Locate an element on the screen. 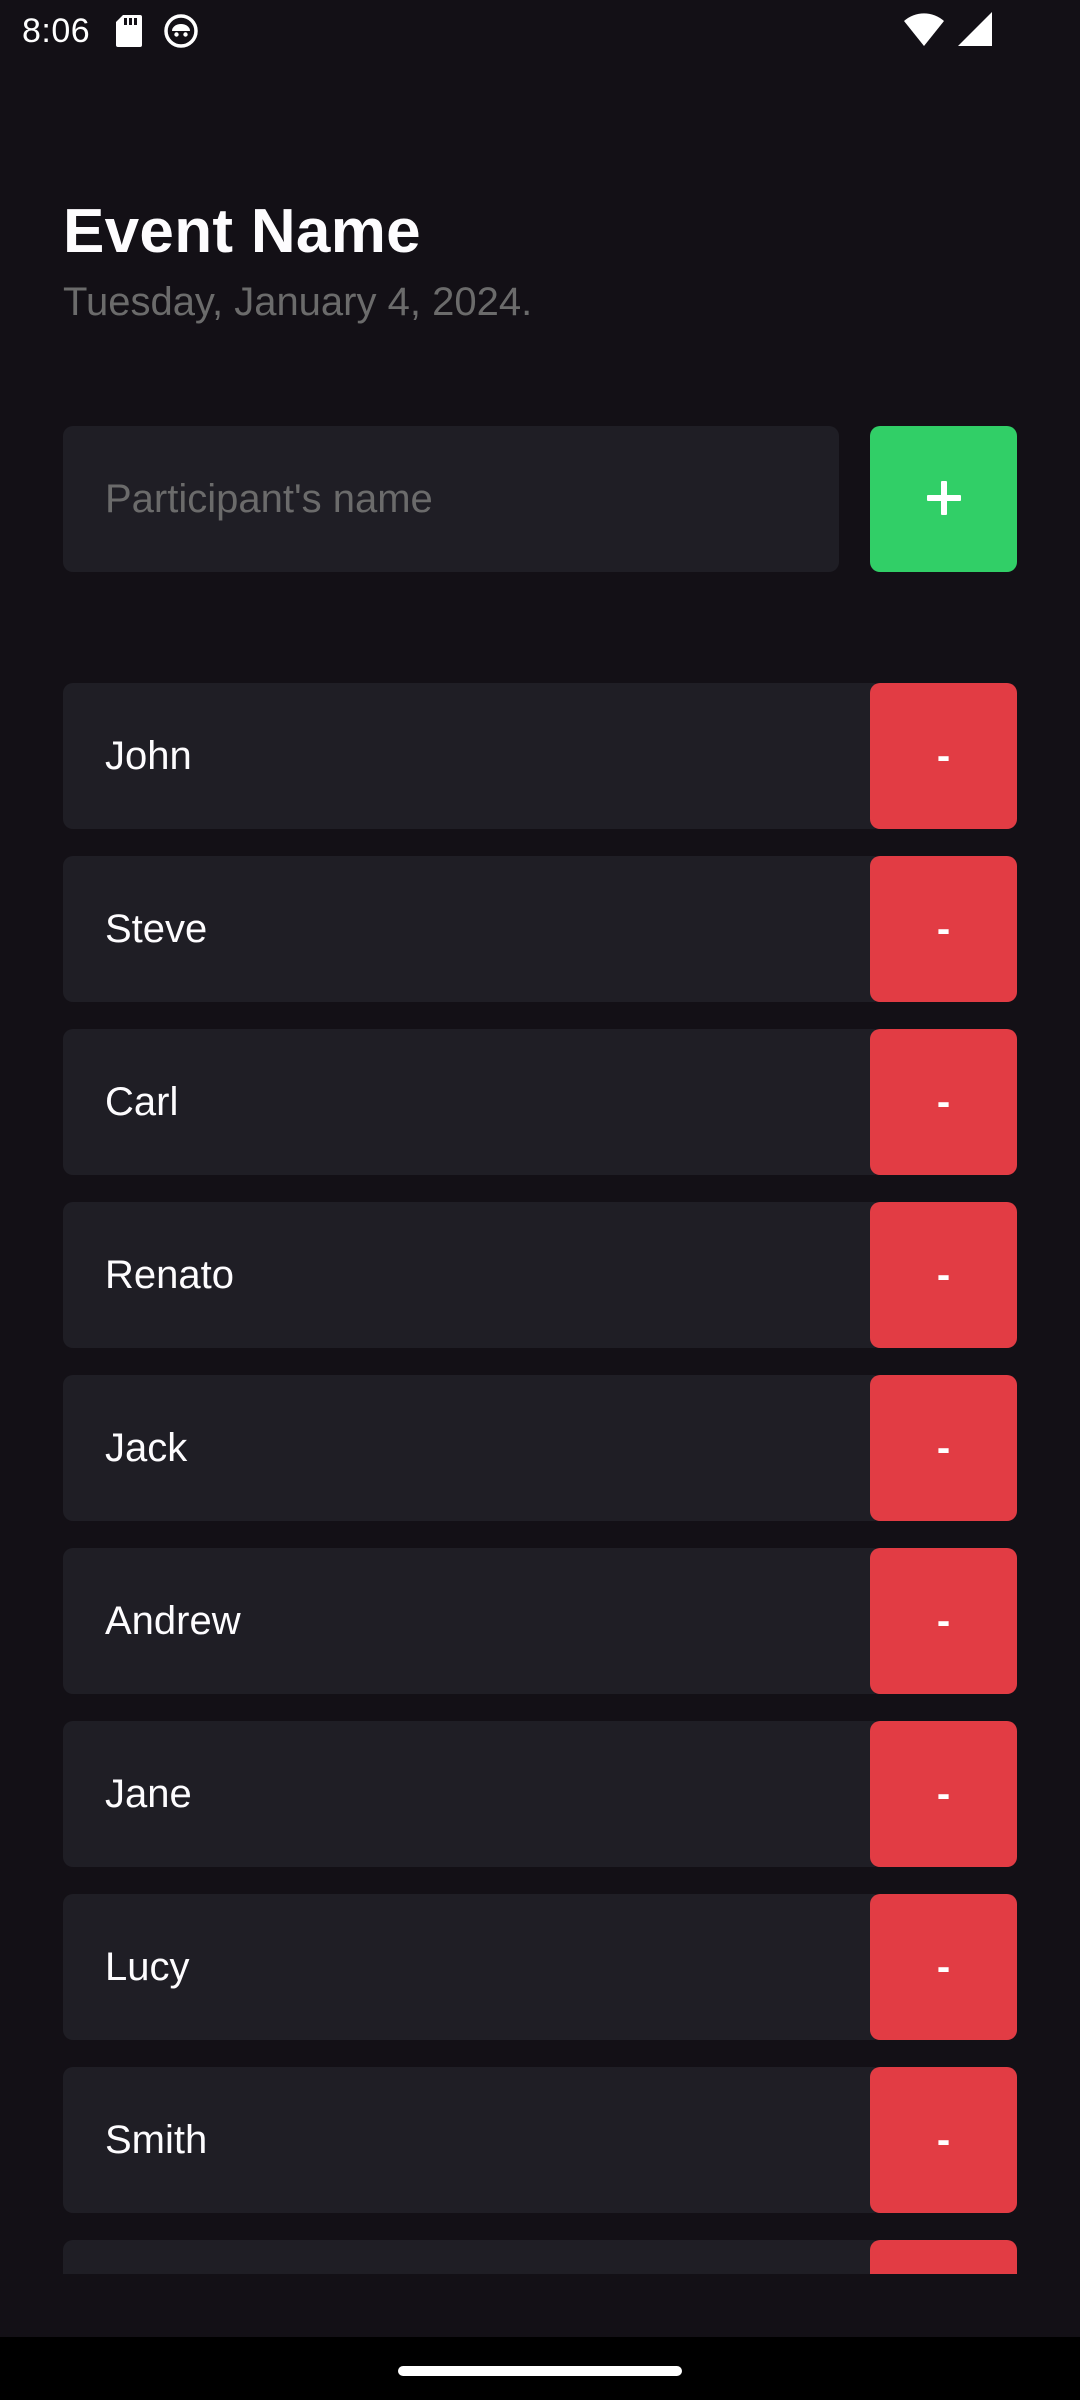  participant-card: Andrew is located at coordinates (473, 1621).